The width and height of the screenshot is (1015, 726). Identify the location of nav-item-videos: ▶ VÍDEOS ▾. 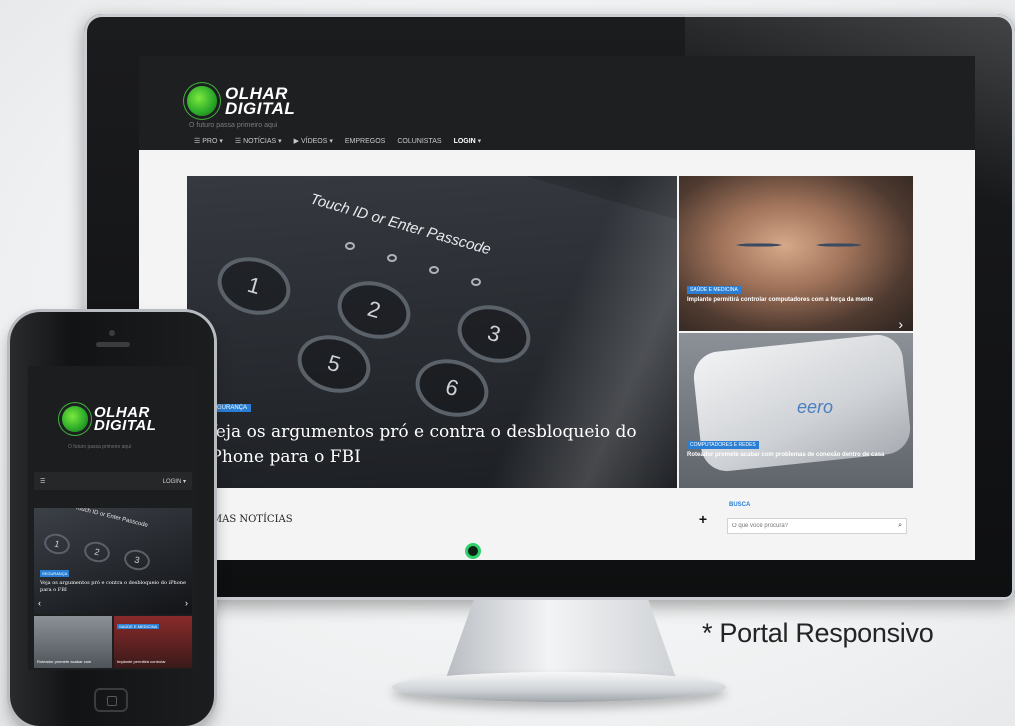
(313, 142).